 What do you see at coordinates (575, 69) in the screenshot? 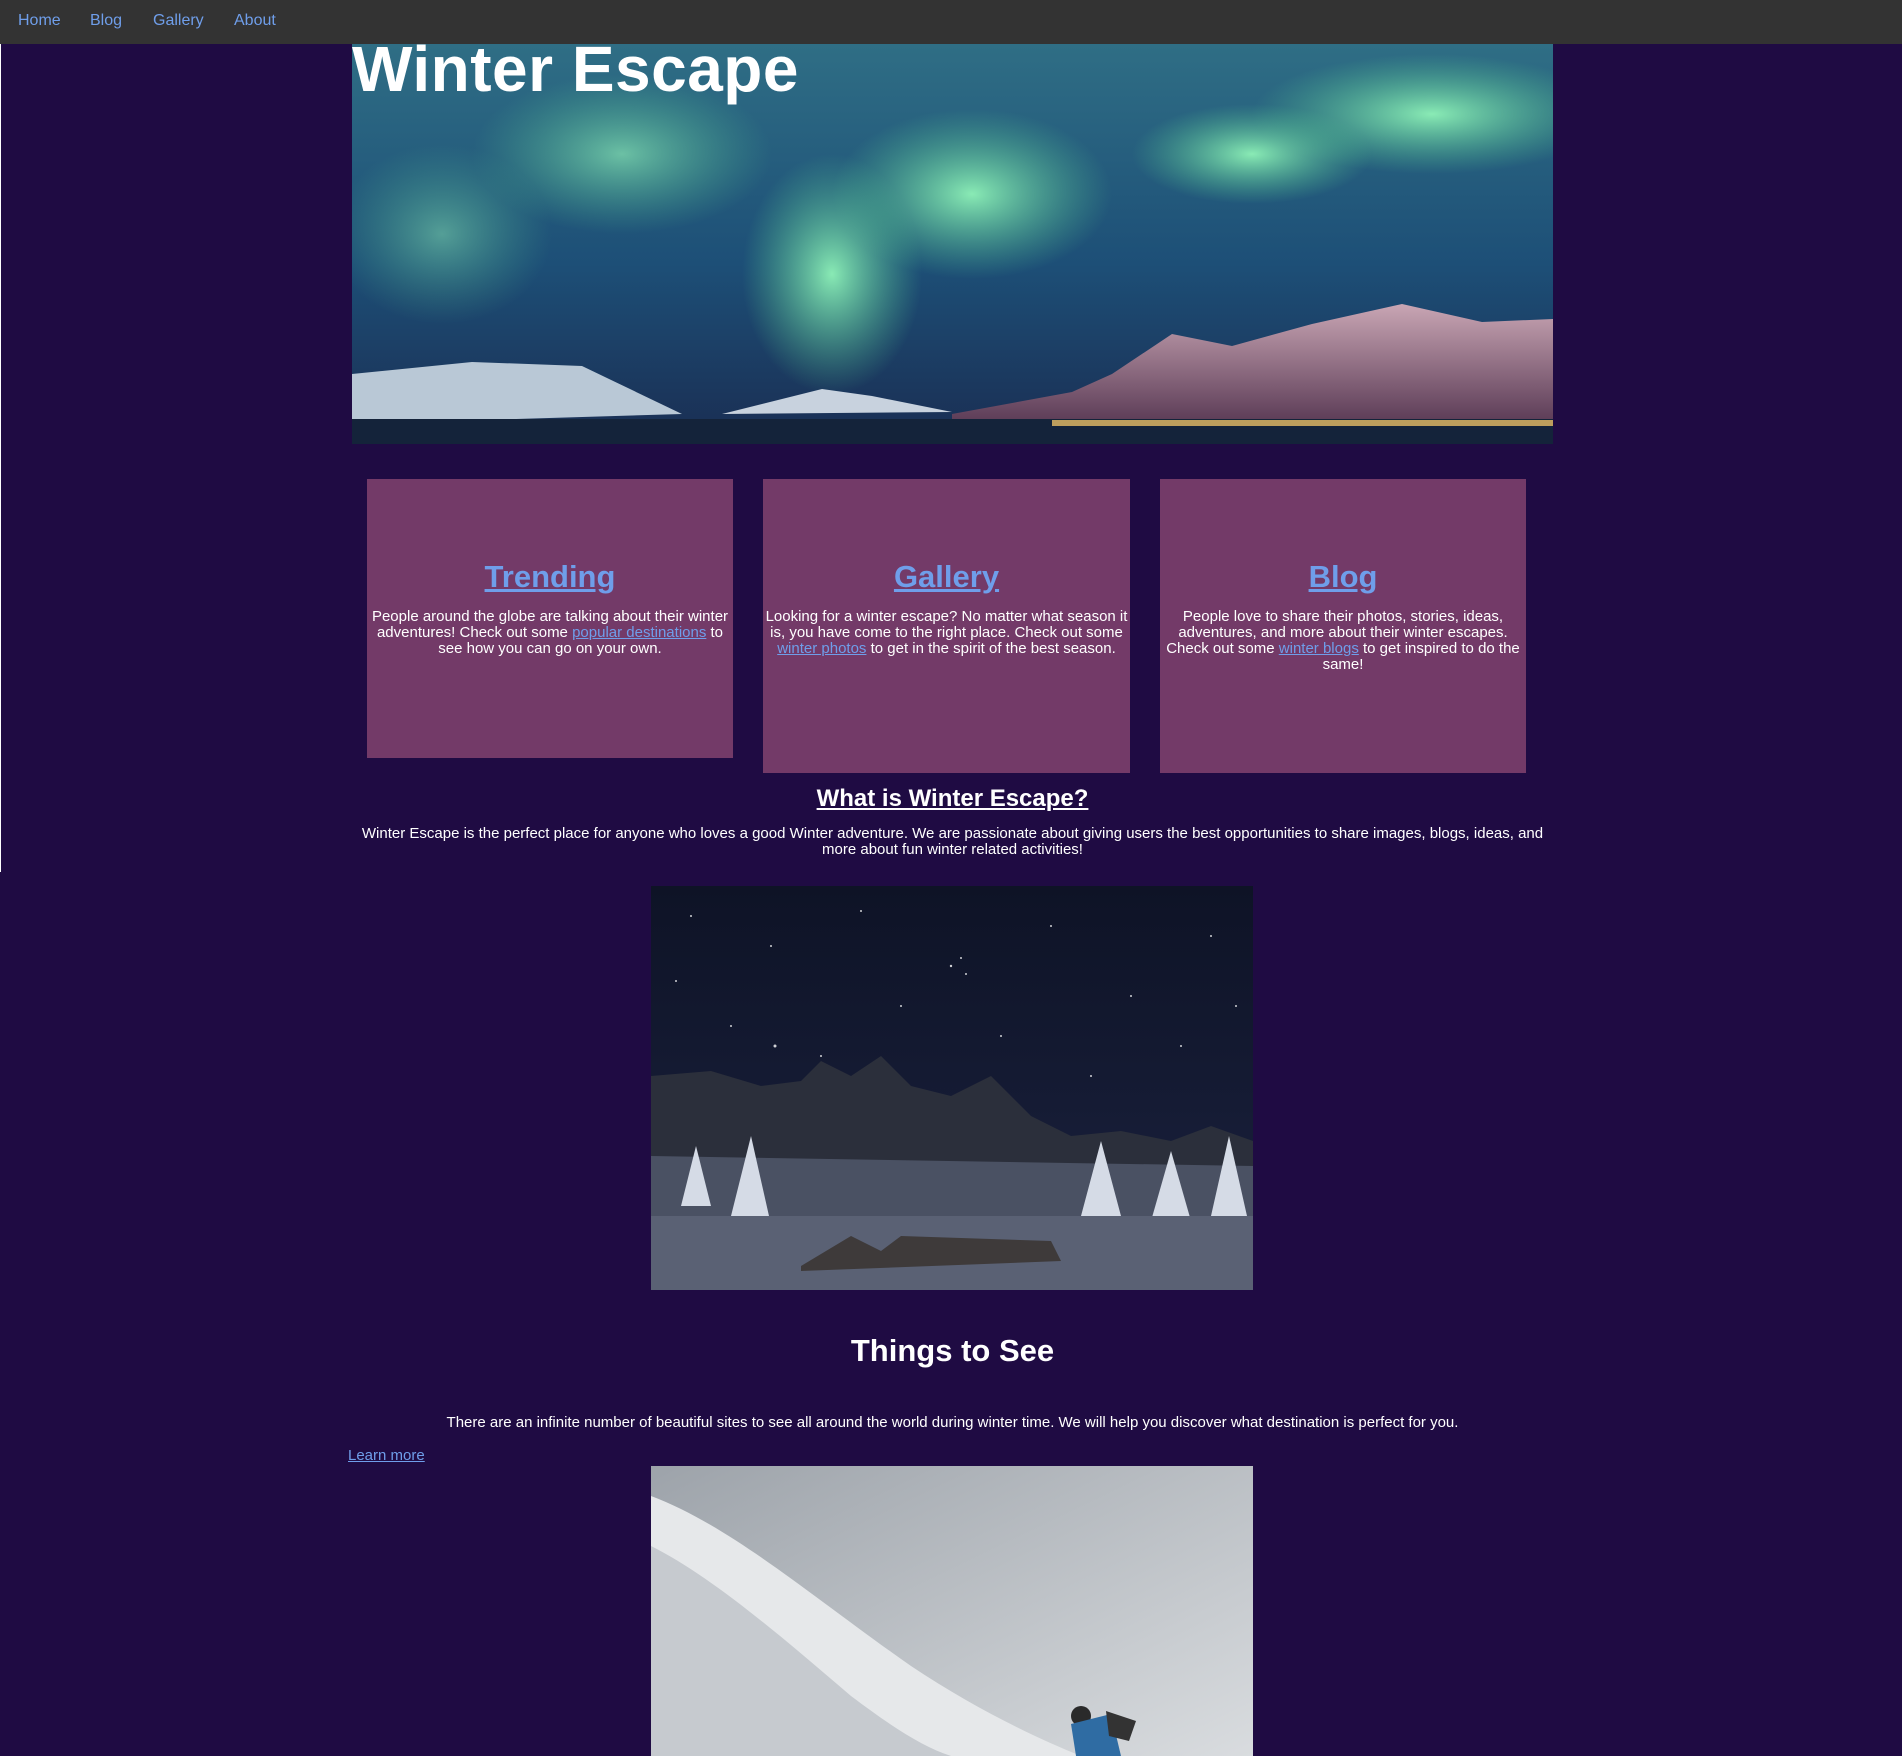
I see `site-title: Winter Escape` at bounding box center [575, 69].